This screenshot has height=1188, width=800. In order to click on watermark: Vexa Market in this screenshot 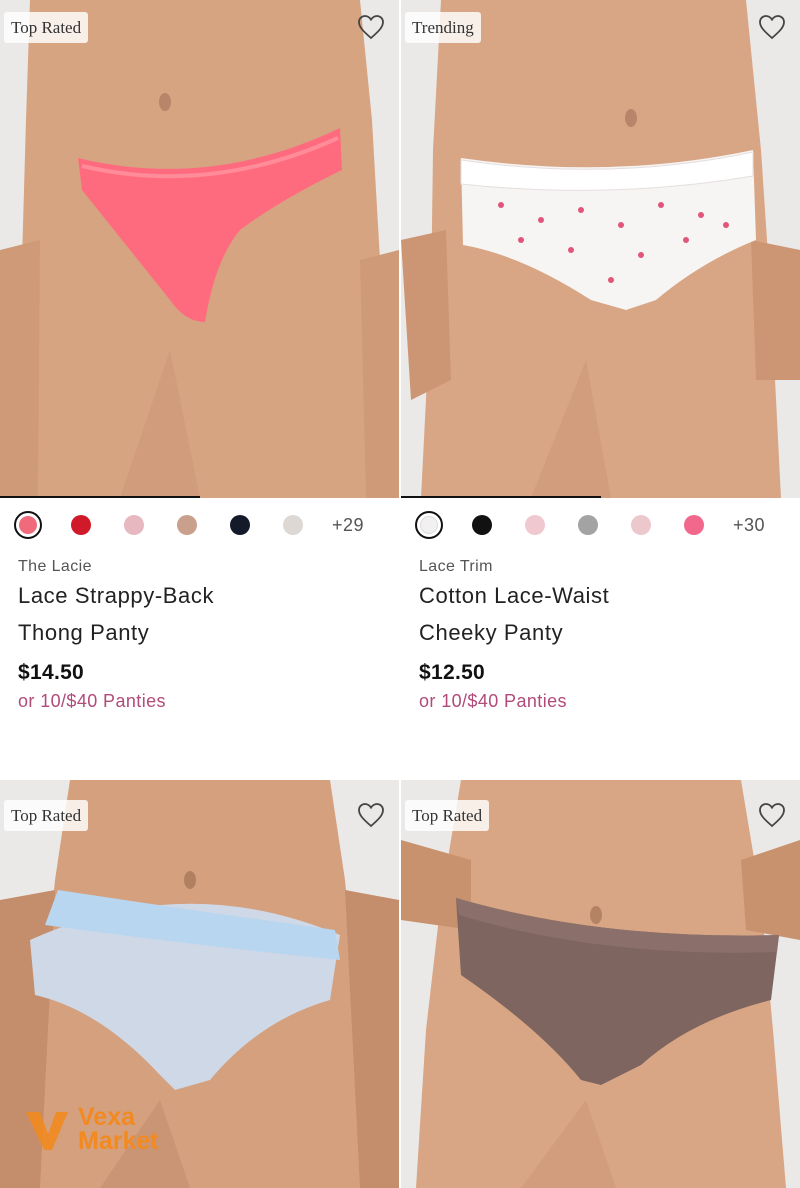, I will do `click(90, 1129)`.